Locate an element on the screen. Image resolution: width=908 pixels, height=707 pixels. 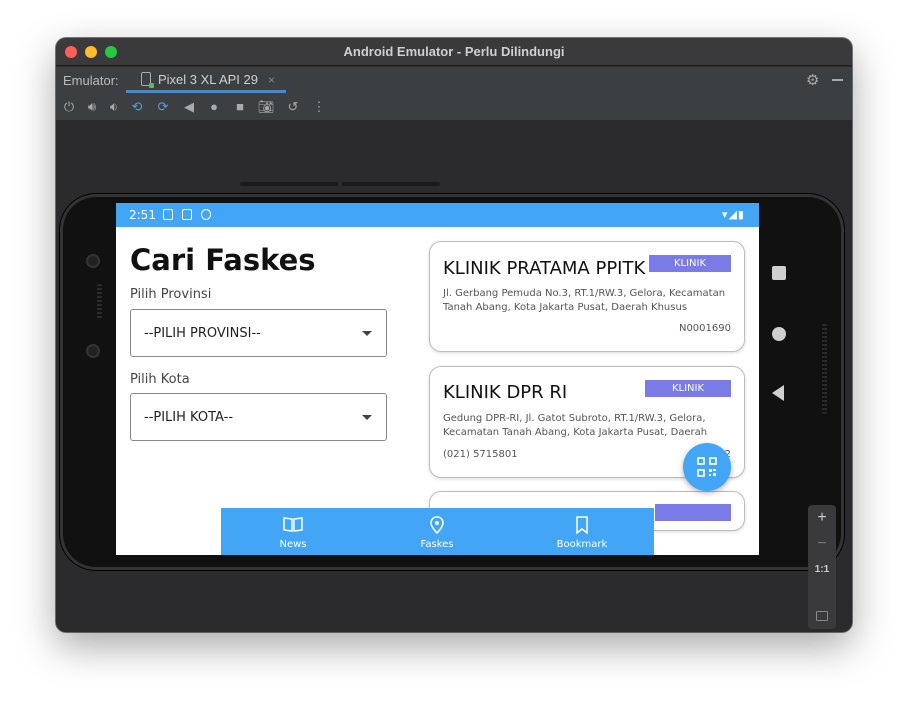
faskes-name: KLINIK DPR RI is located at coordinates (505, 392).